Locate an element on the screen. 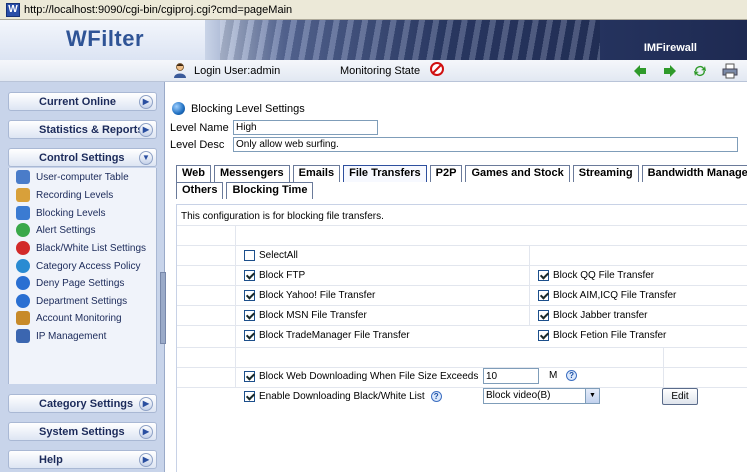 The height and width of the screenshot is (472, 747). monitoring-state-label: Monitoring State is located at coordinates (380, 71).